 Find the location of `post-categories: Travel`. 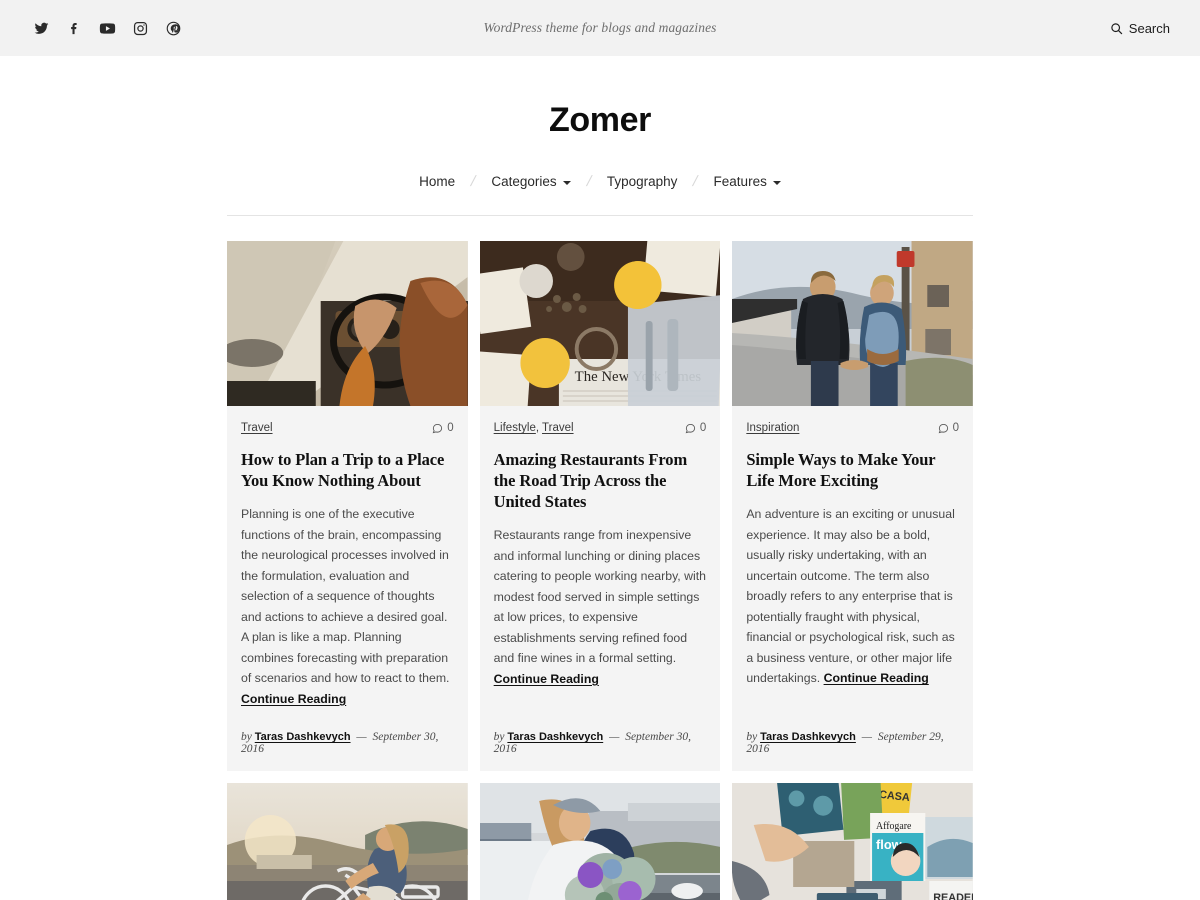

post-categories: Travel is located at coordinates (257, 429).